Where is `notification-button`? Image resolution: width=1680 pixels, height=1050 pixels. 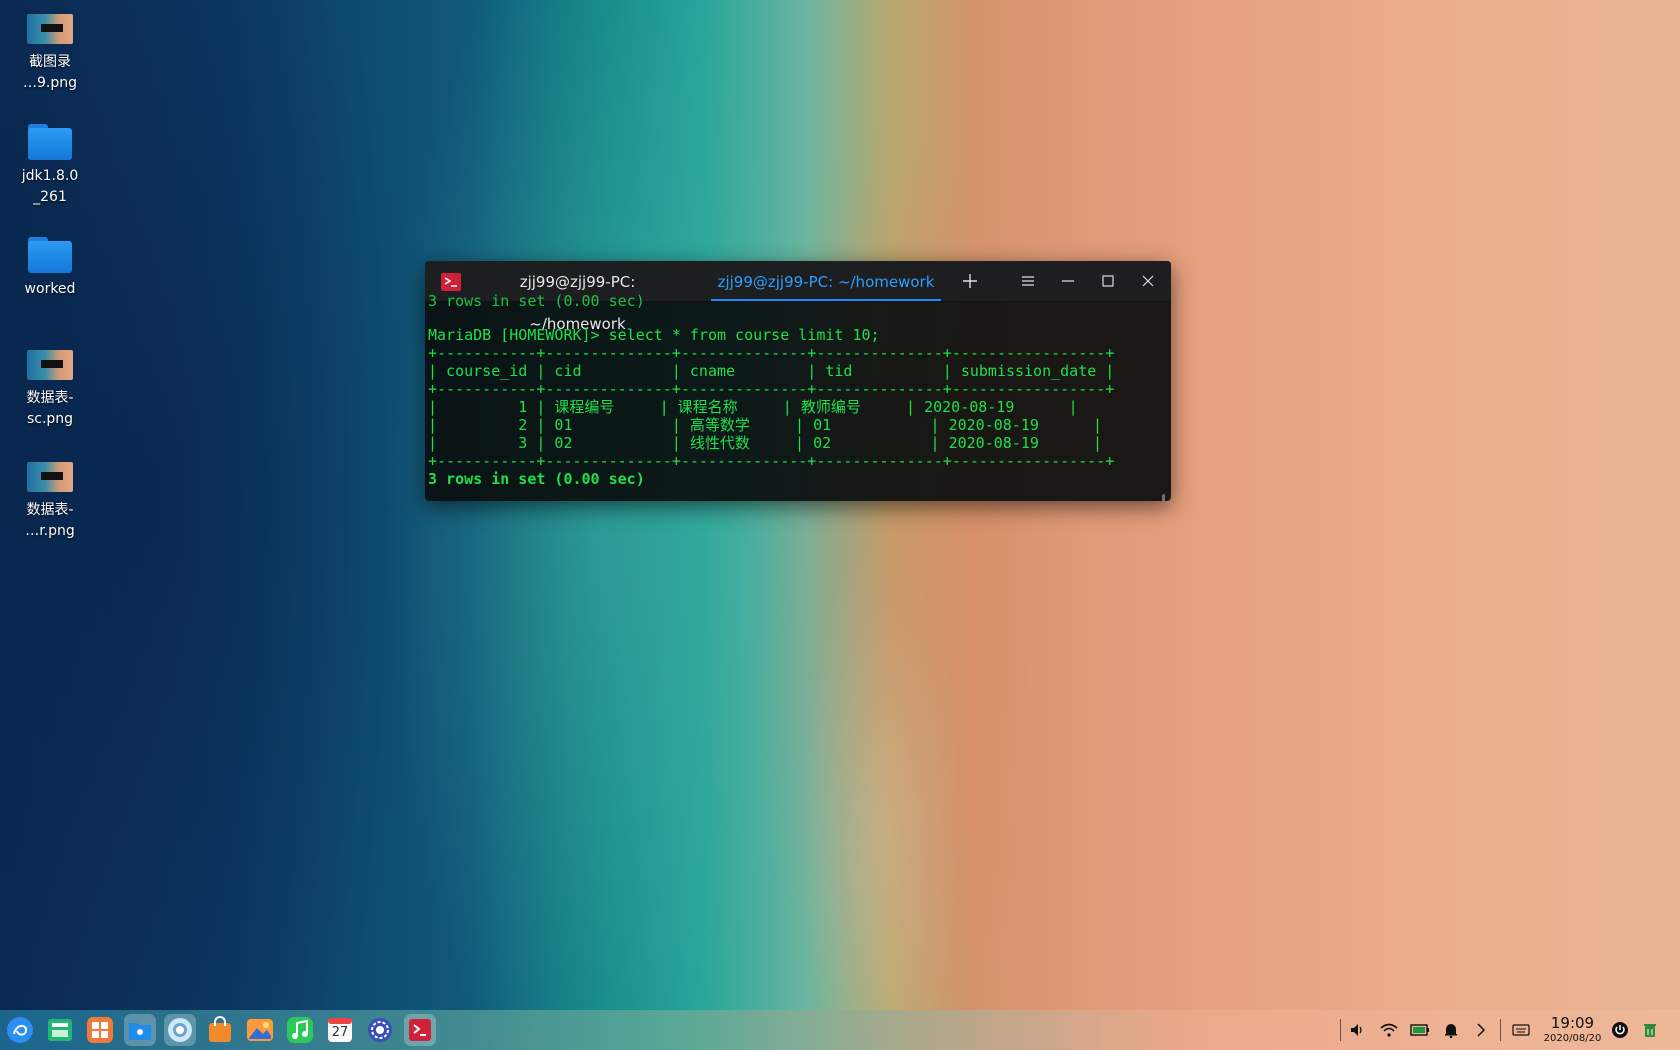 notification-button is located at coordinates (1451, 1030).